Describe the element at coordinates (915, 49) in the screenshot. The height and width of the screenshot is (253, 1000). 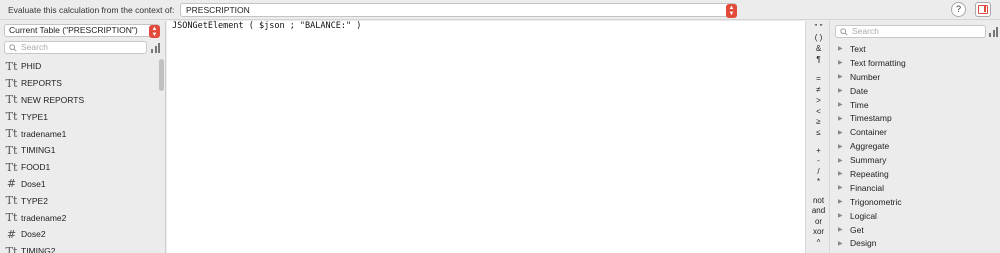
I see `function-category: ▶ Text` at that location.